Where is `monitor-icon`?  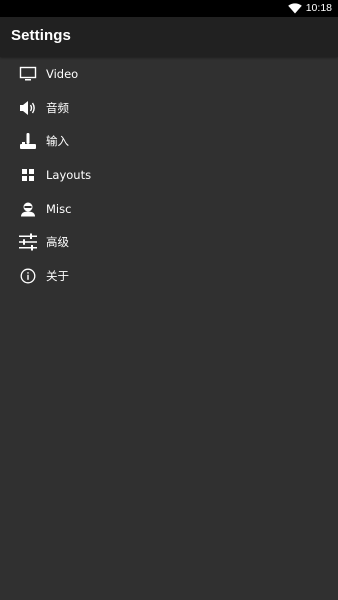 monitor-icon is located at coordinates (28, 74).